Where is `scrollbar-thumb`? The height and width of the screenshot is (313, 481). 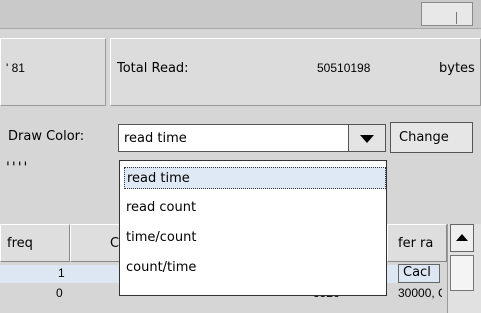 scrollbar-thumb is located at coordinates (462, 273).